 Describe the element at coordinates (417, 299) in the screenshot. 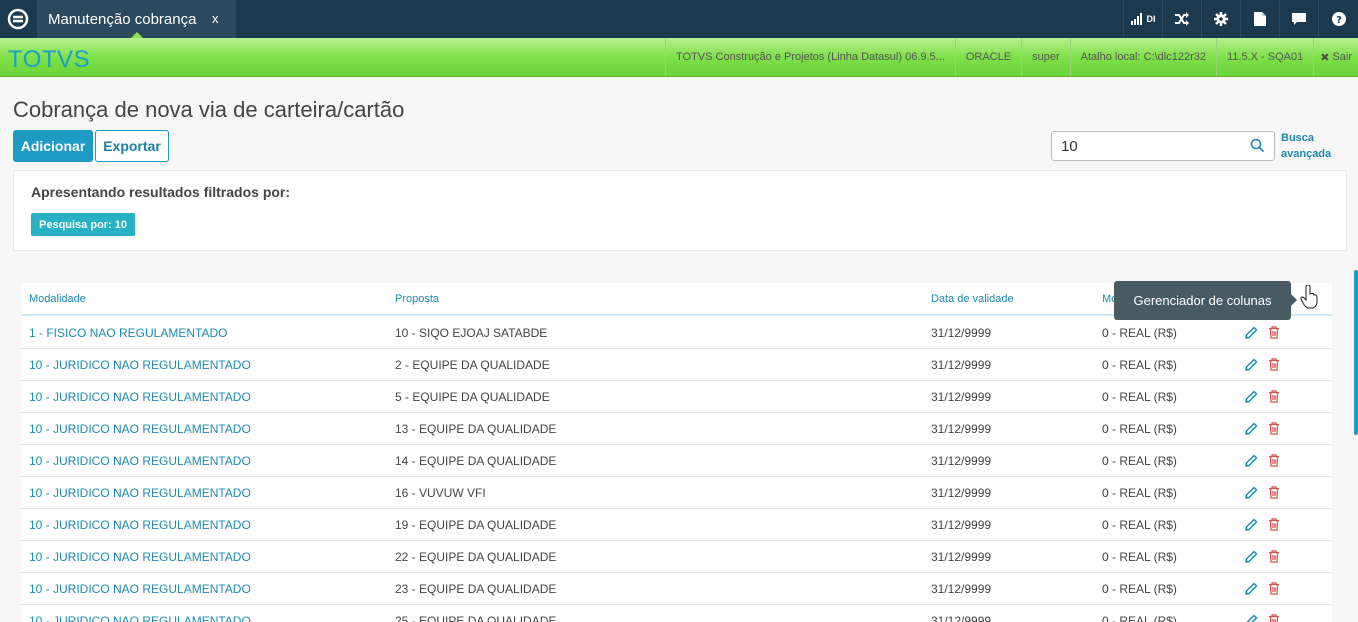

I see `column-header-proposta: Proposta` at that location.